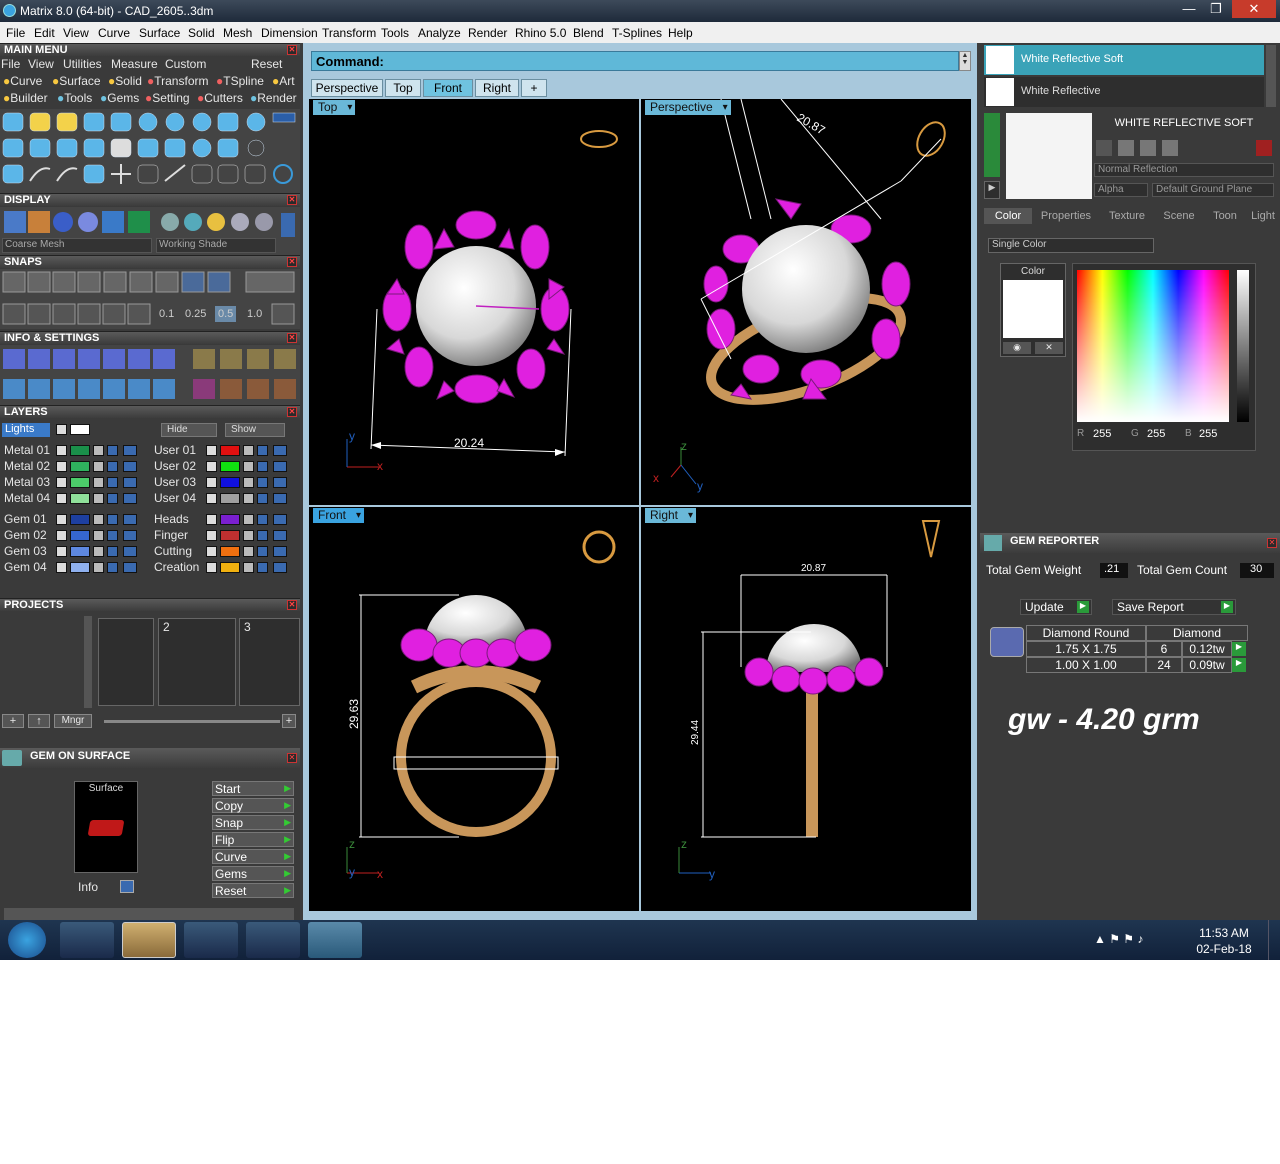  What do you see at coordinates (349, 33) in the screenshot?
I see `menu-transform: Transform` at bounding box center [349, 33].